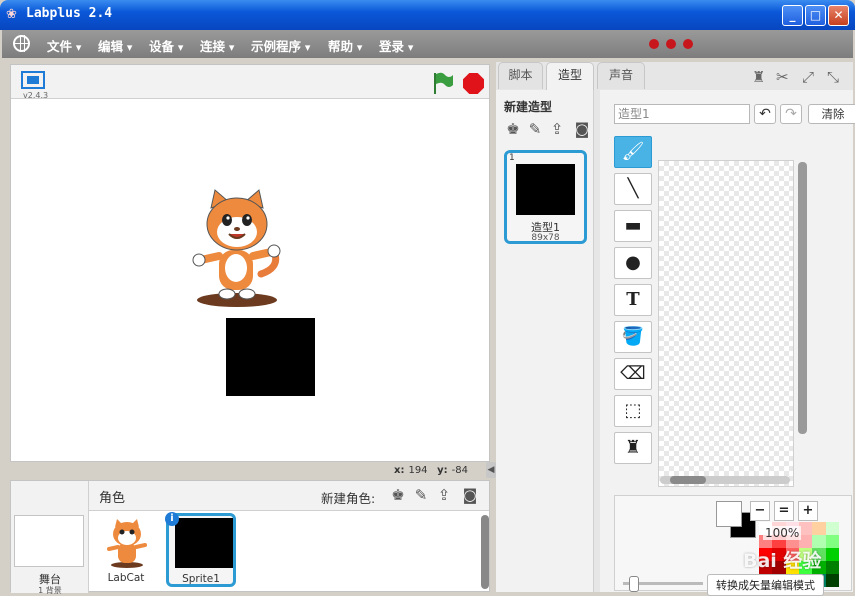  I want to click on camera-costume-icon: ◙, so click(582, 129).